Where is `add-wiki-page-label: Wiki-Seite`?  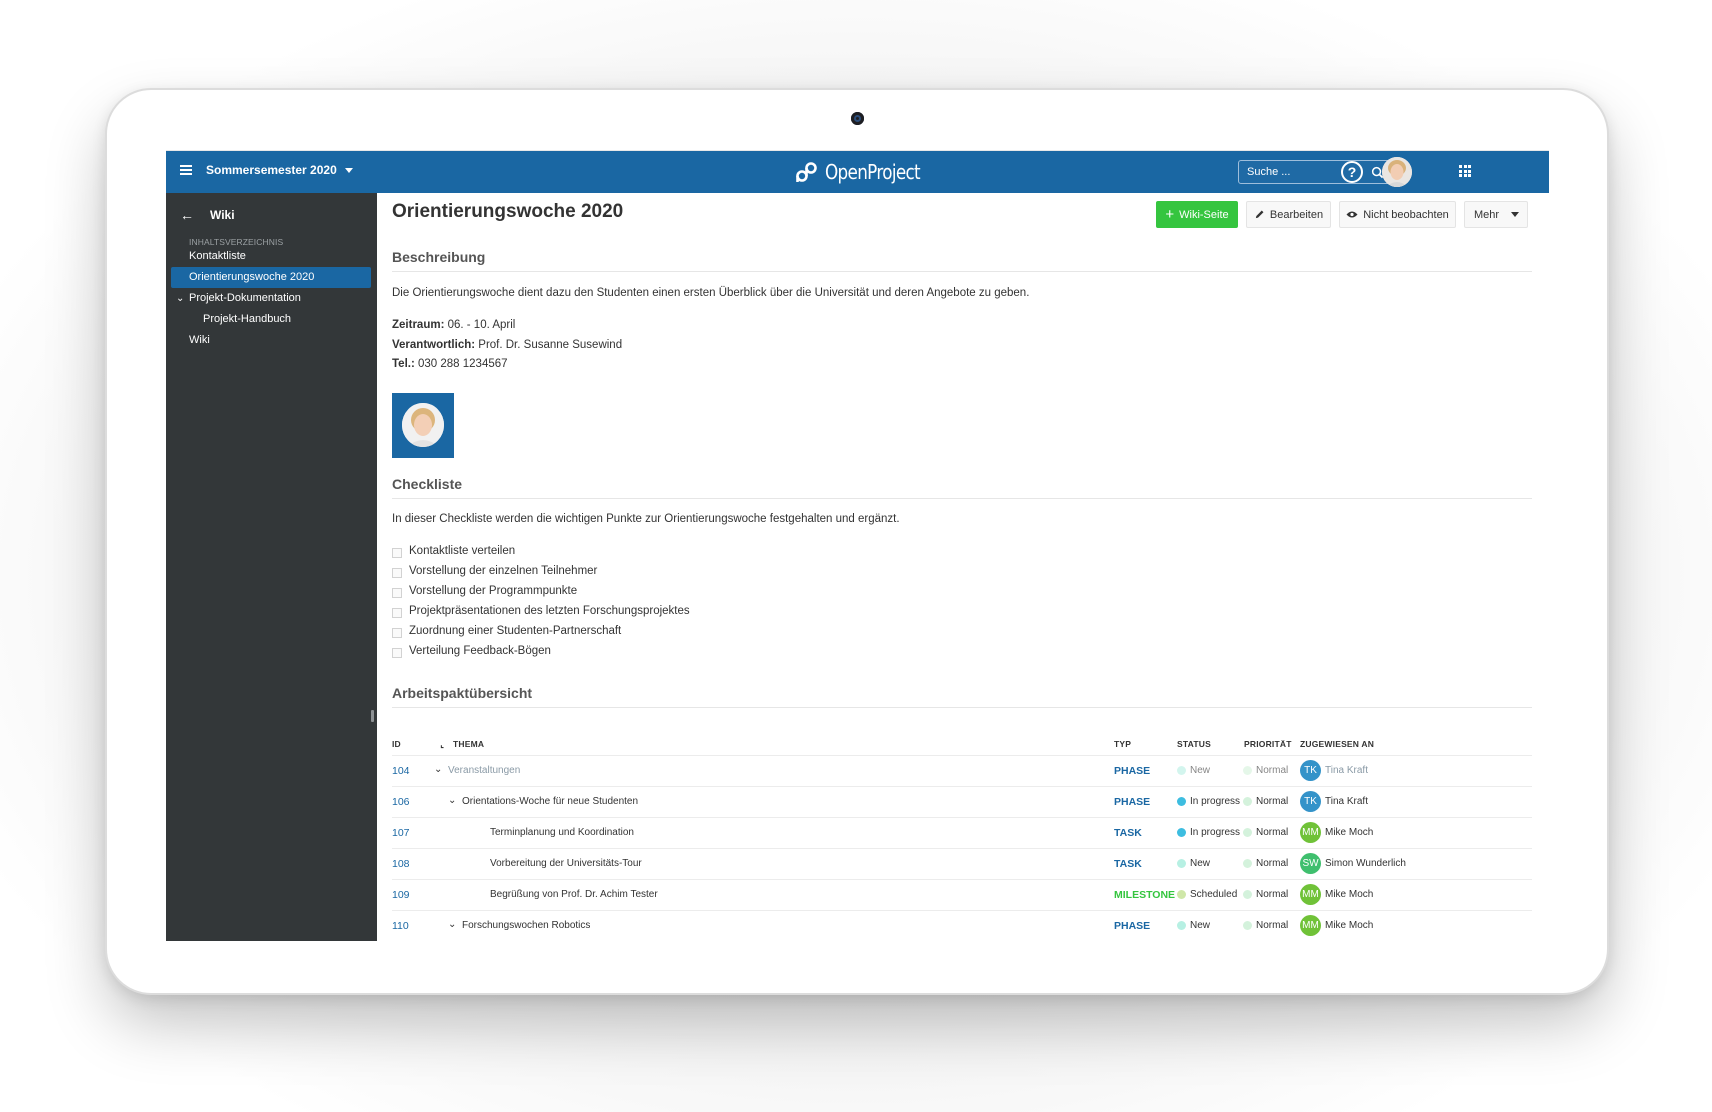
add-wiki-page-label: Wiki-Seite is located at coordinates (1204, 214).